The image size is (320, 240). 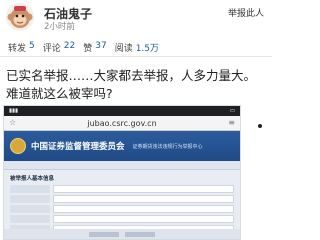 I want to click on post-content: 已实名举报……大家都去举报，人多力量大。难道就这么被宰吗?, so click(x=131, y=84).